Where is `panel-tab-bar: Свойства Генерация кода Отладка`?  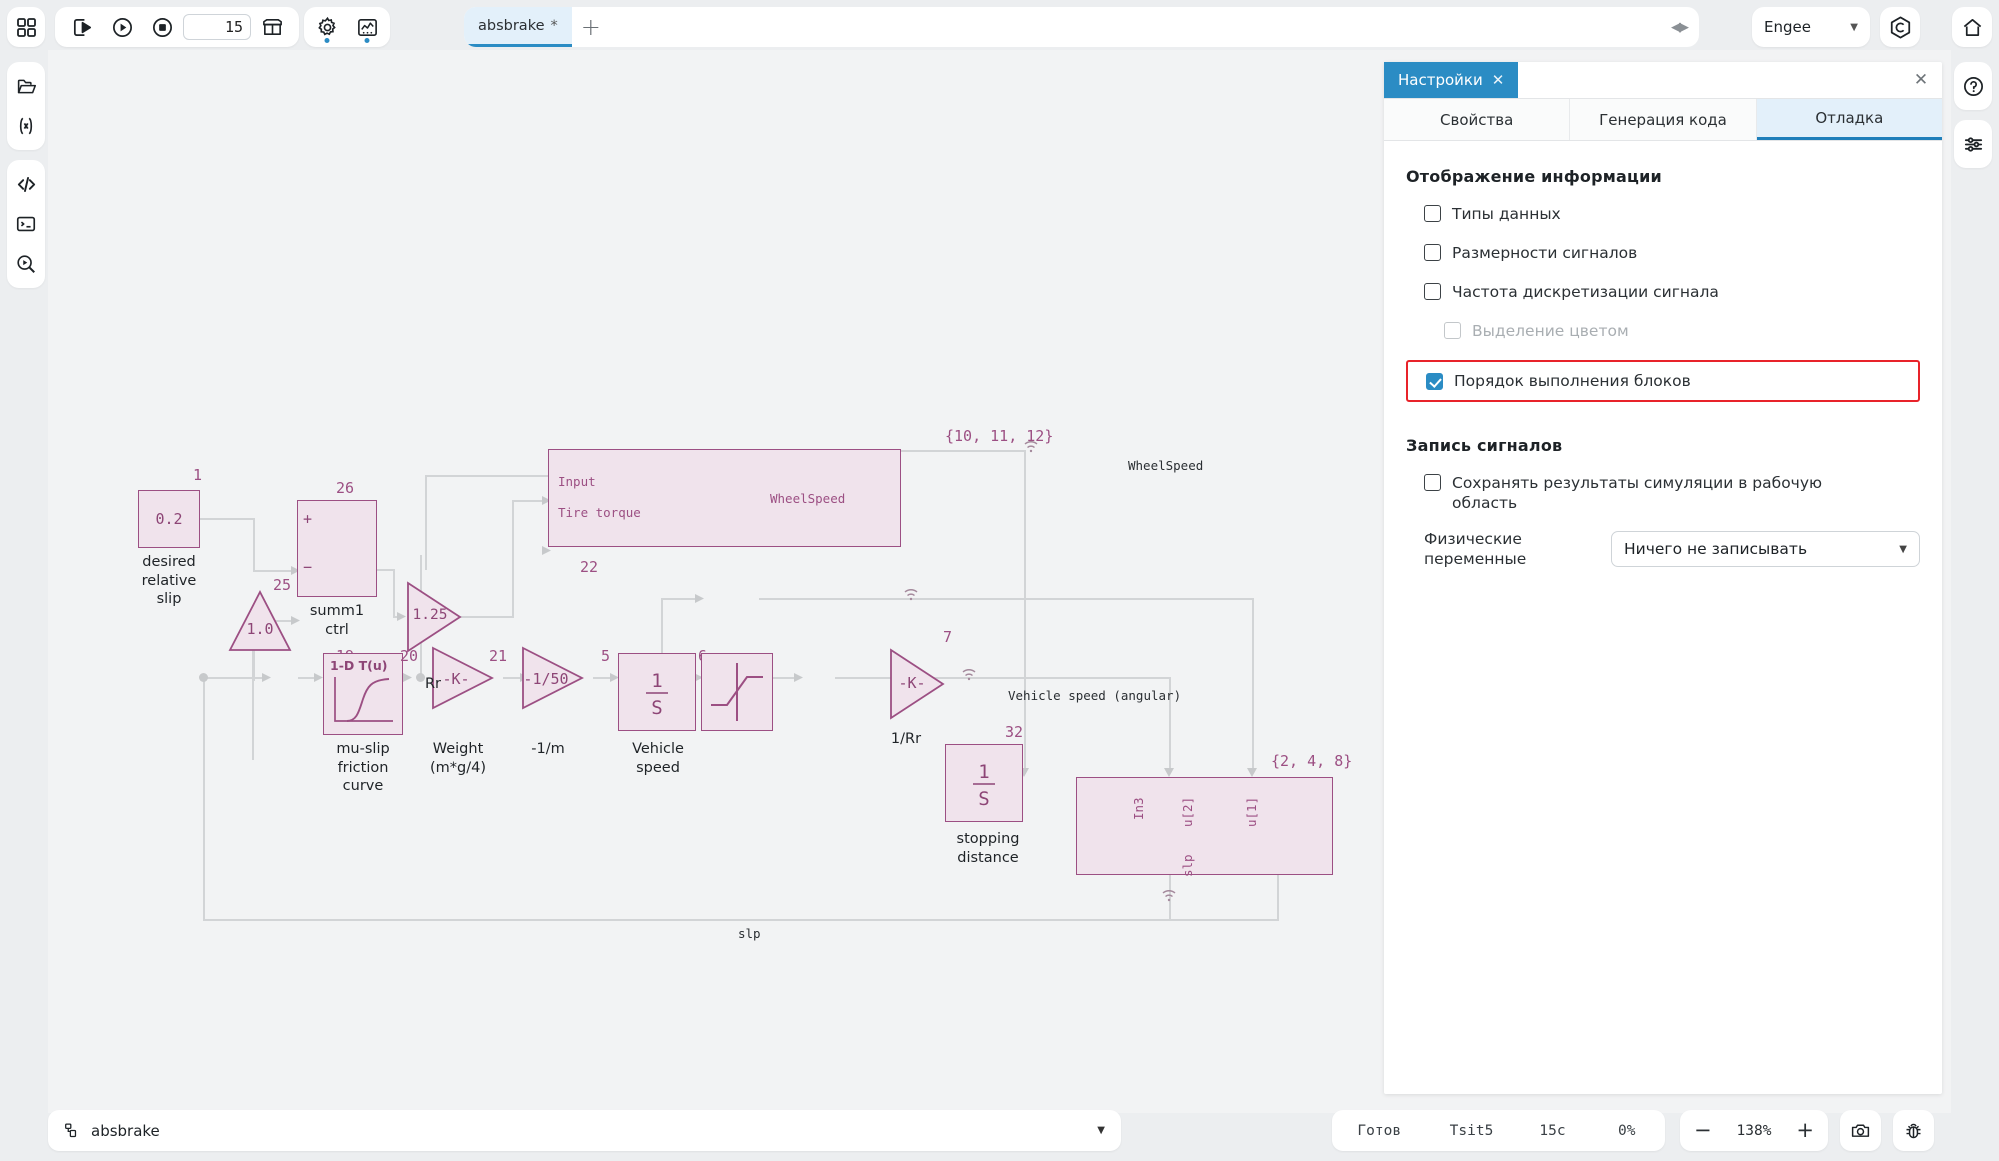
panel-tab-bar: Свойства Генерация кода Отладка is located at coordinates (1663, 120).